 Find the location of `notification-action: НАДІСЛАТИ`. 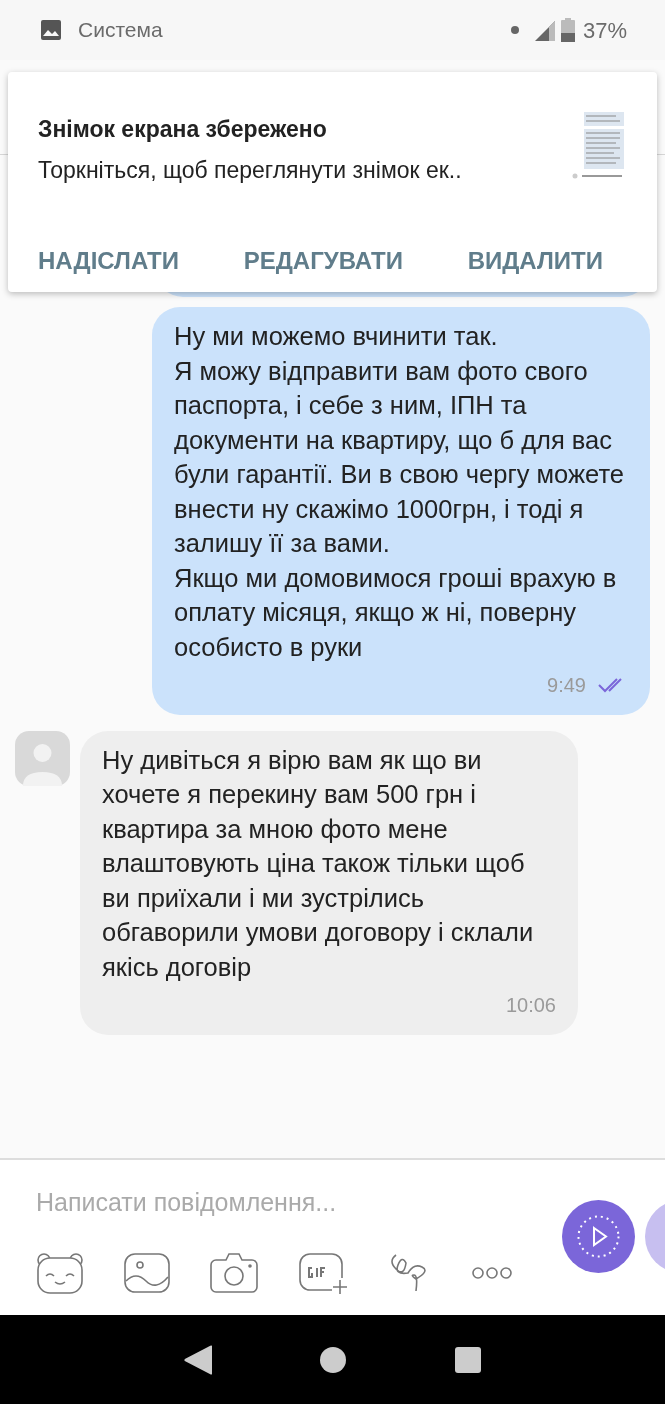

notification-action: НАДІСЛАТИ is located at coordinates (108, 261).